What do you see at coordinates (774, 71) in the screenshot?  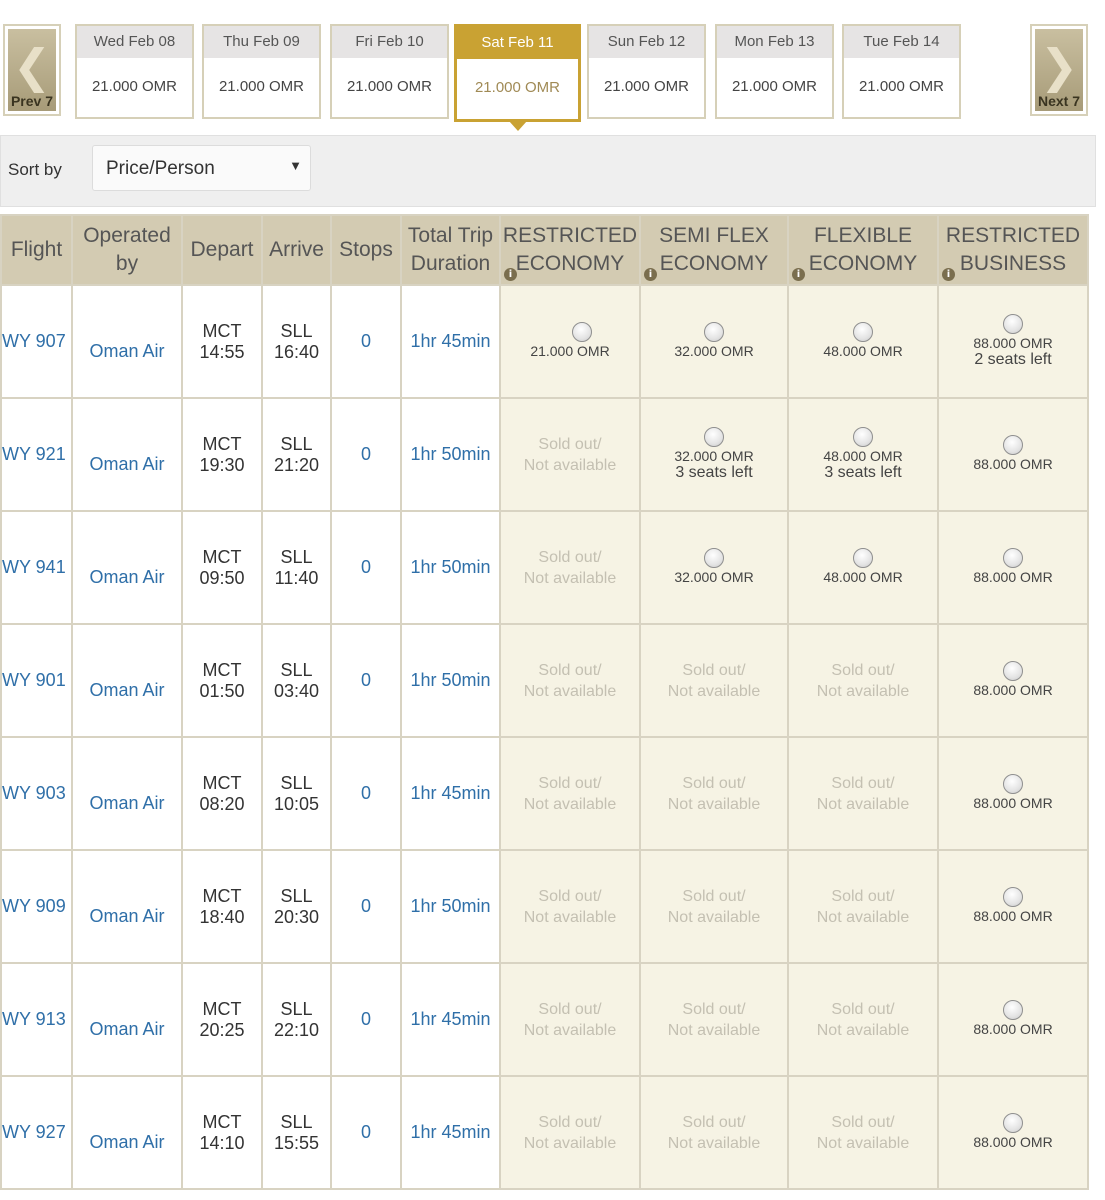 I see `day-tab: Mon Feb 13 21.000 OMR` at bounding box center [774, 71].